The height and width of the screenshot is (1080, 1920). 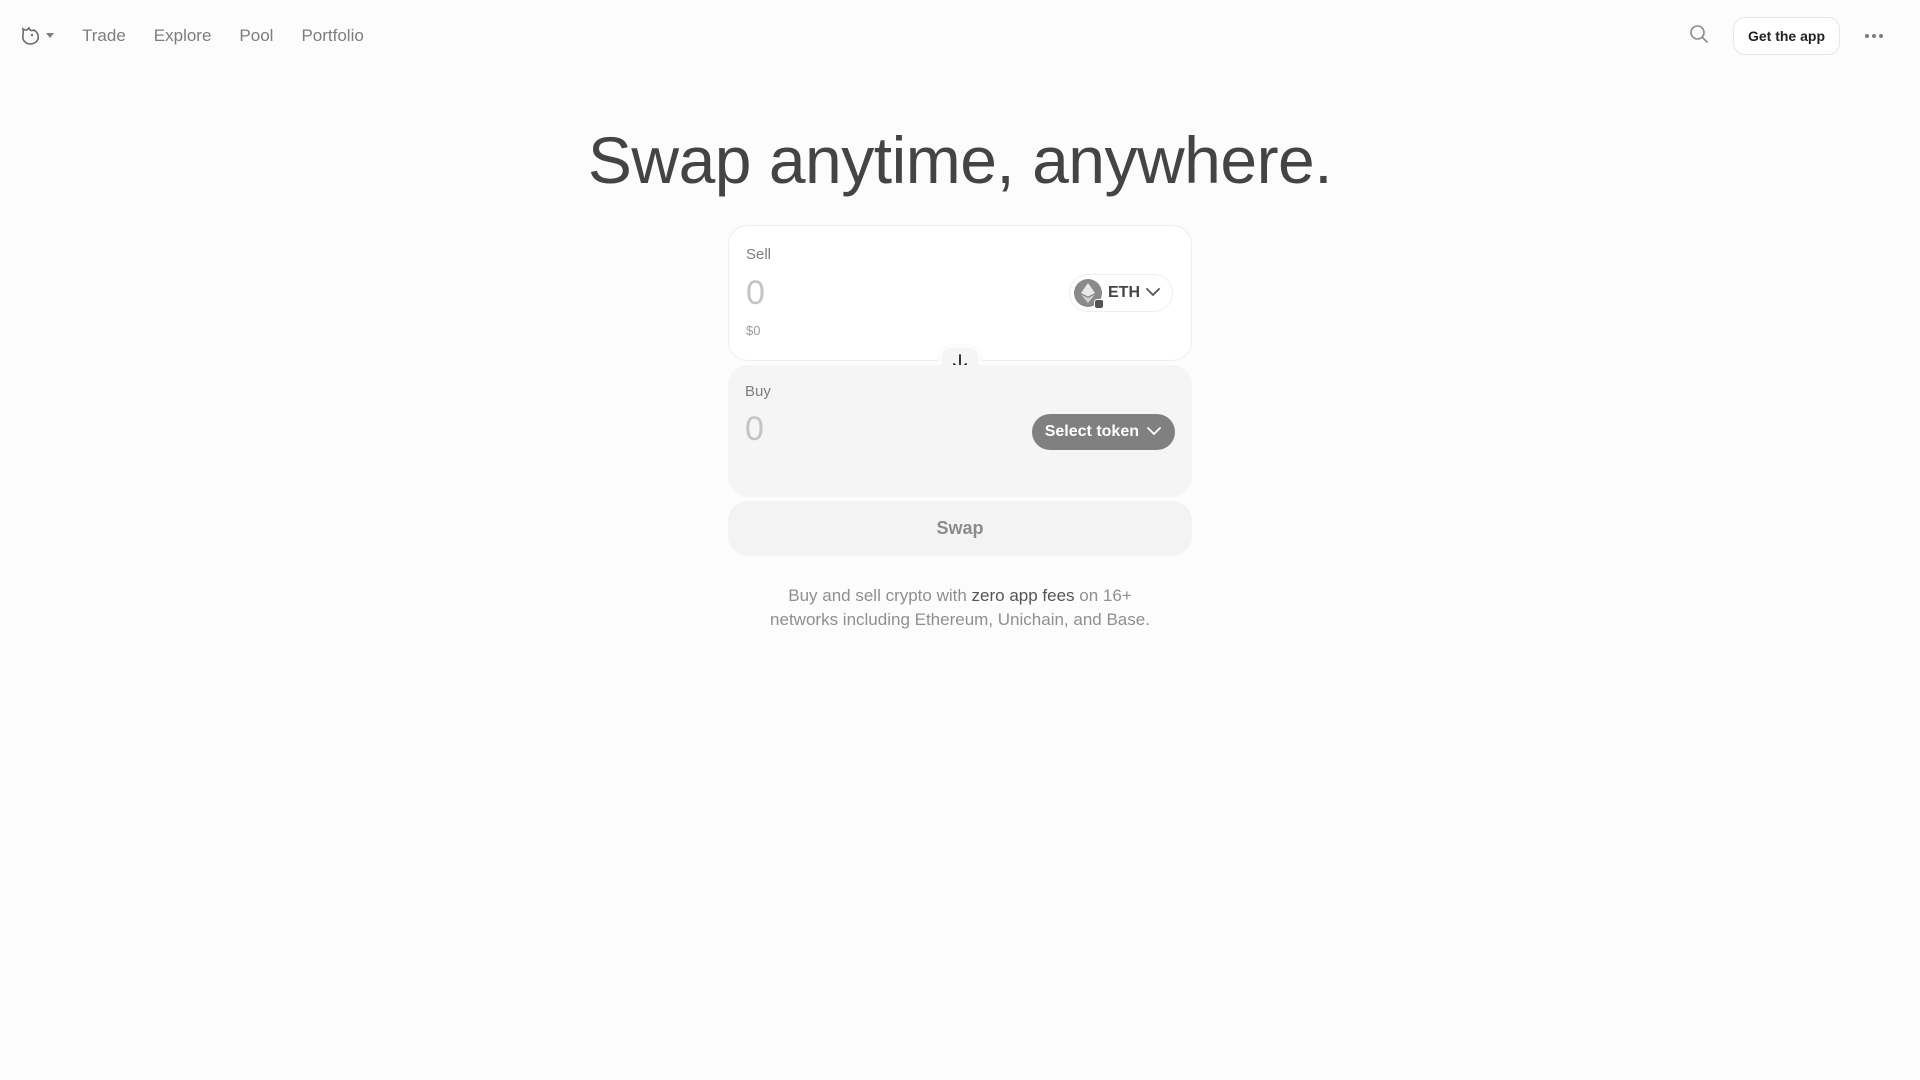 I want to click on nav-link-portfolio: Portfolio, so click(x=332, y=36).